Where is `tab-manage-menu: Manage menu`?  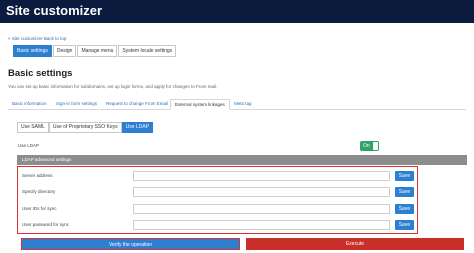 tab-manage-menu: Manage menu is located at coordinates (97, 51).